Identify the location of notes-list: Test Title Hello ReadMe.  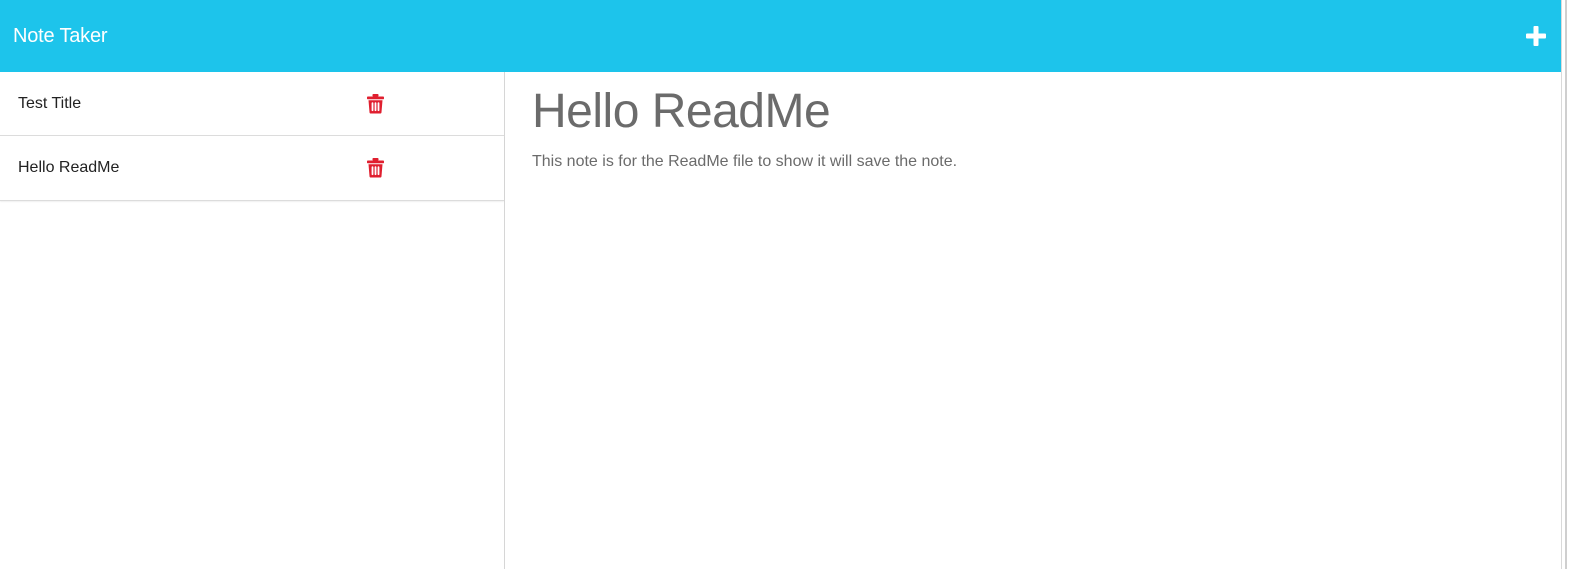
(252, 136).